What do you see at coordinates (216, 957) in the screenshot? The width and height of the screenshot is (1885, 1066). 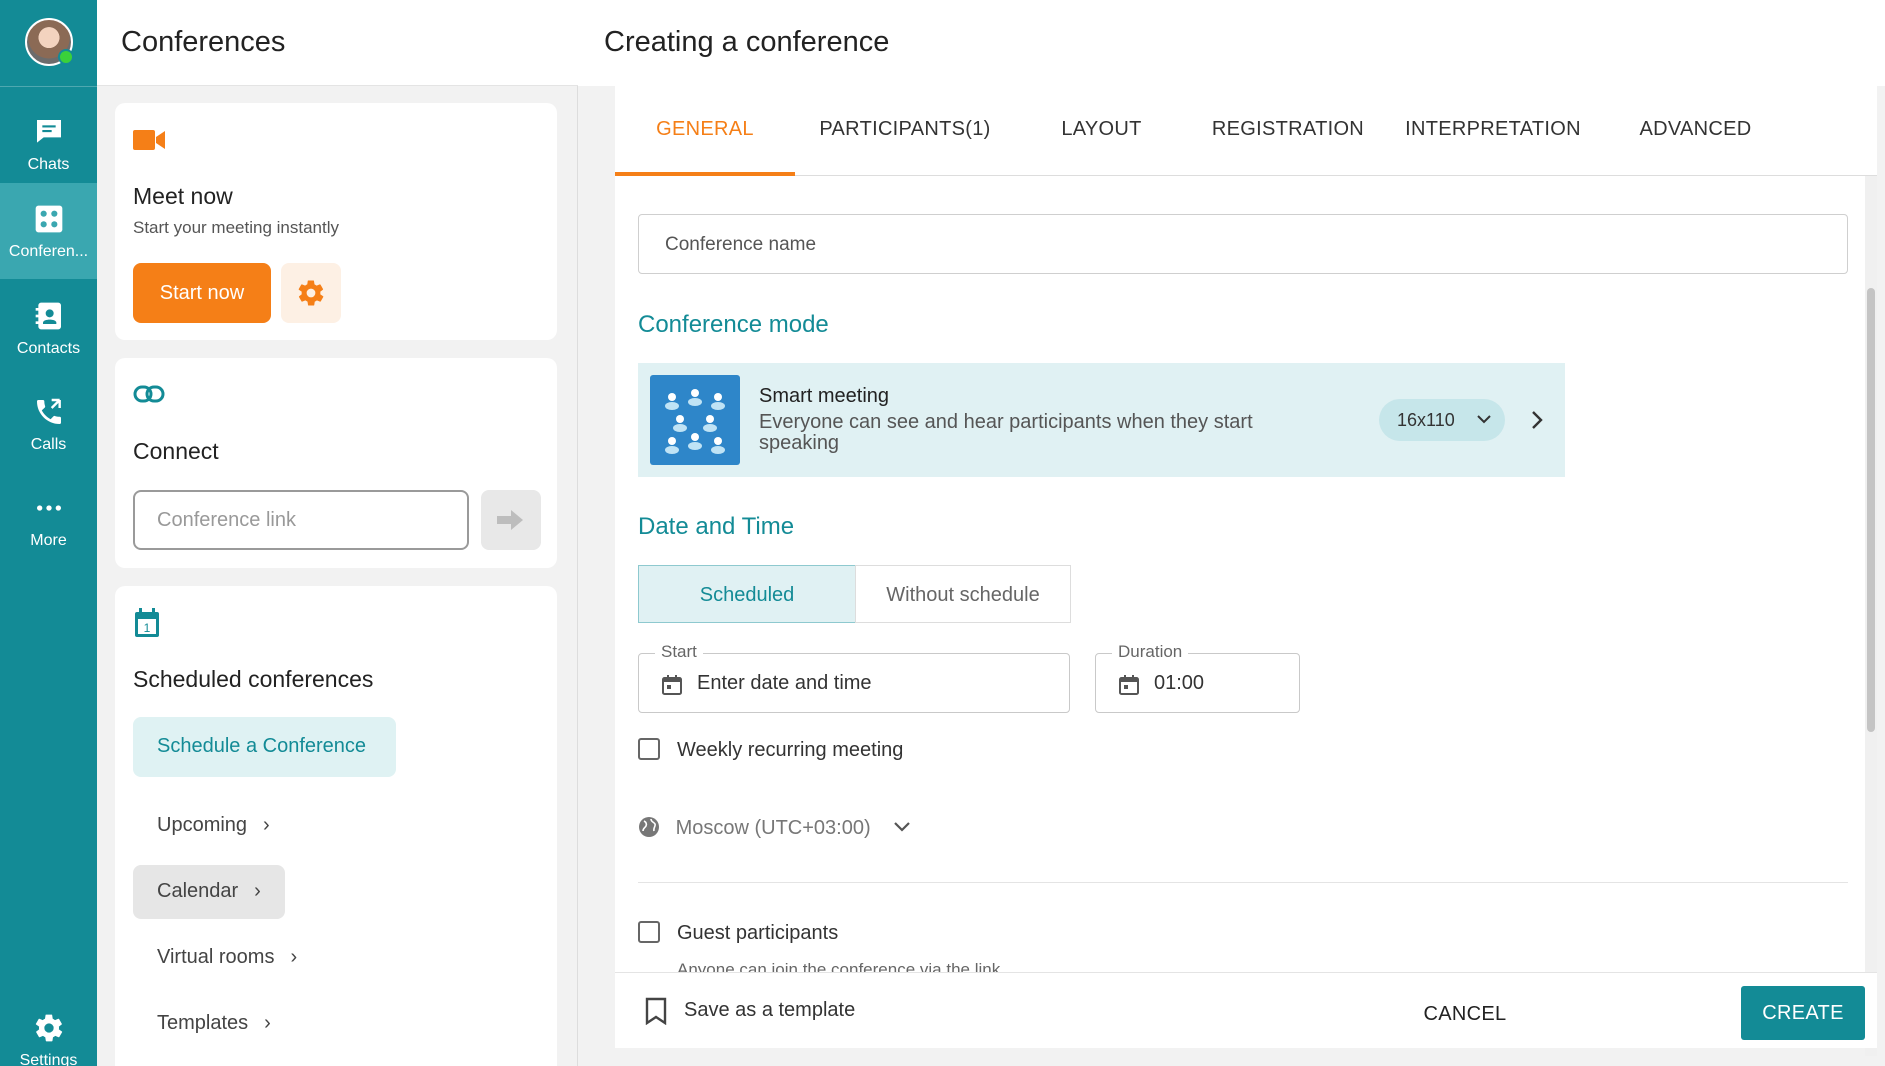 I see `menu-virtual-rooms-label: Virtual rooms` at bounding box center [216, 957].